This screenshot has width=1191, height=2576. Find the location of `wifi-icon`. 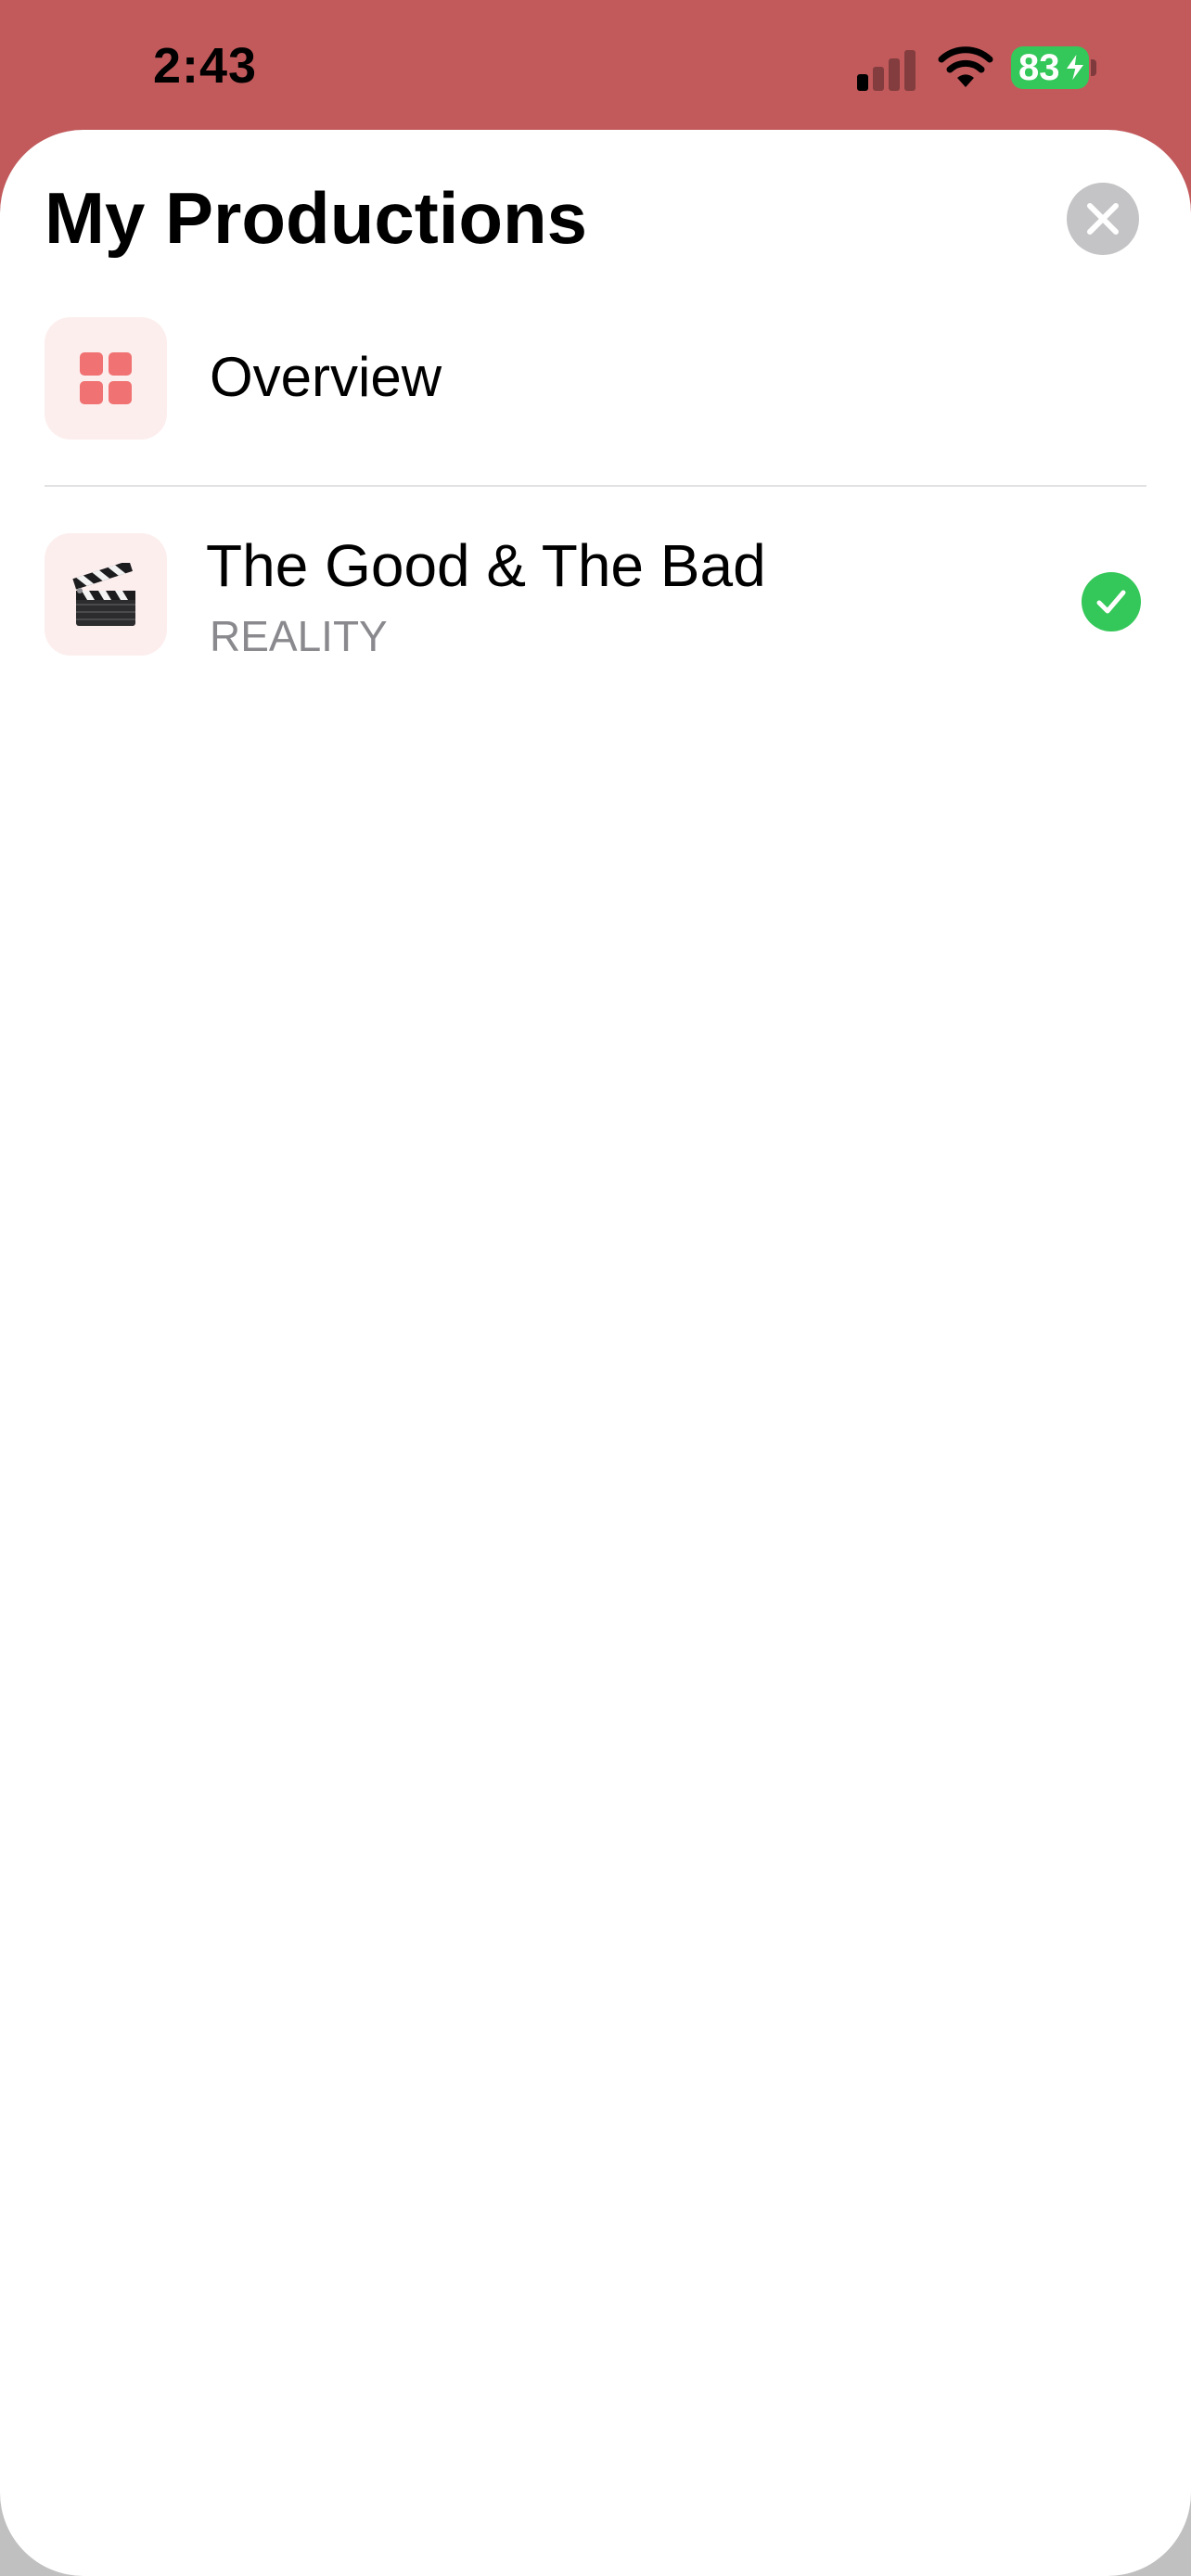

wifi-icon is located at coordinates (966, 66).